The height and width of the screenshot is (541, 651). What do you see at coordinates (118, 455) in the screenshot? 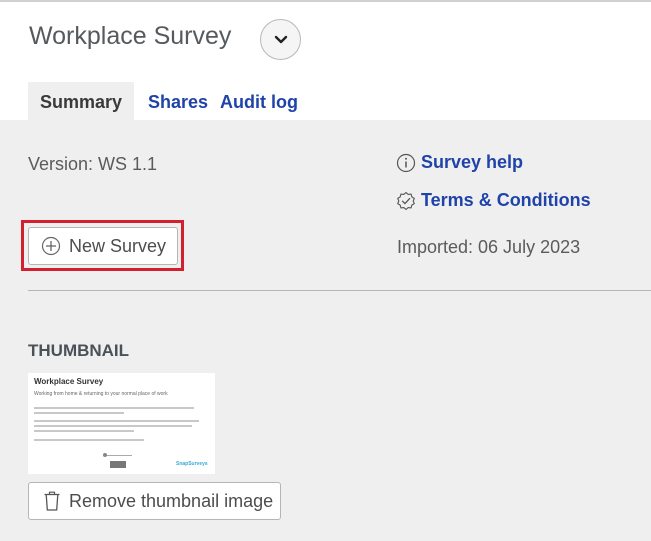
I see `thumbnail-slider` at bounding box center [118, 455].